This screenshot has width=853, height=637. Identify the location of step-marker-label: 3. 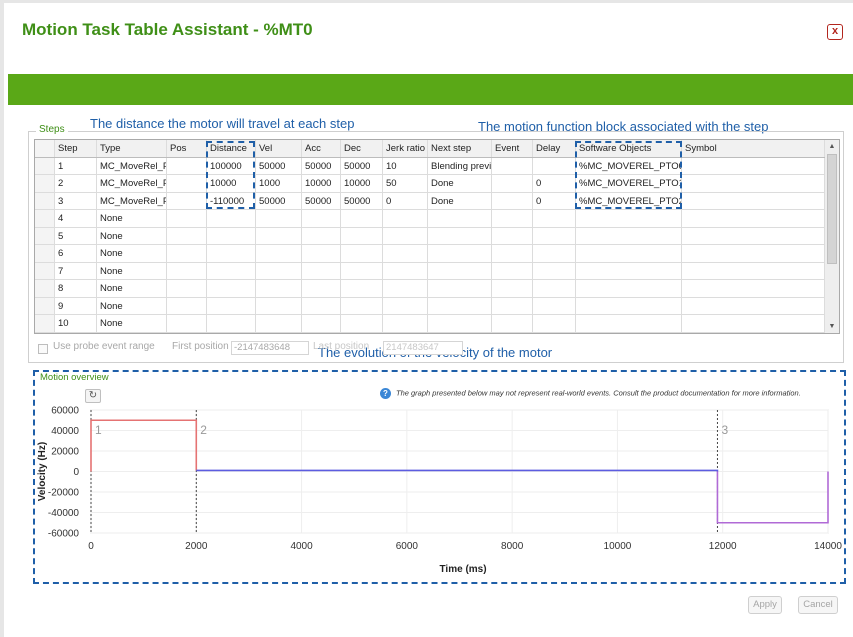
(724, 430).